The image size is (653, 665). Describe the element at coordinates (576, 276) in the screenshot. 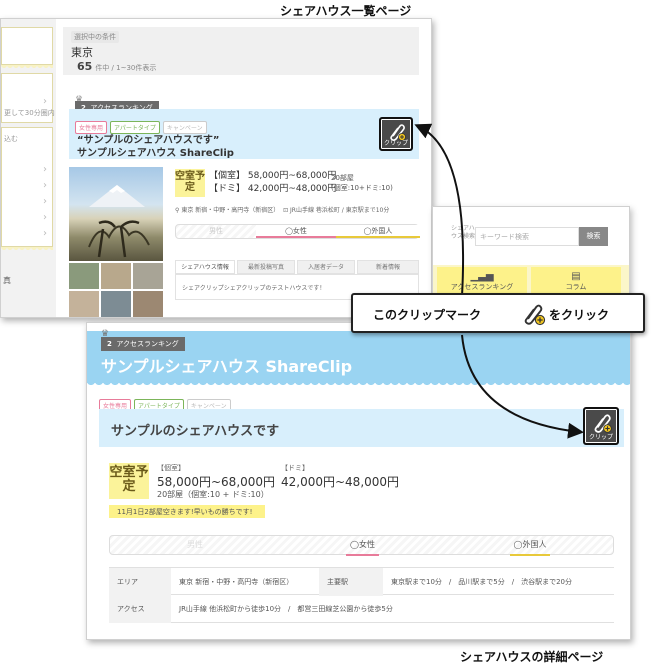

I see `book-icon: ▤` at that location.